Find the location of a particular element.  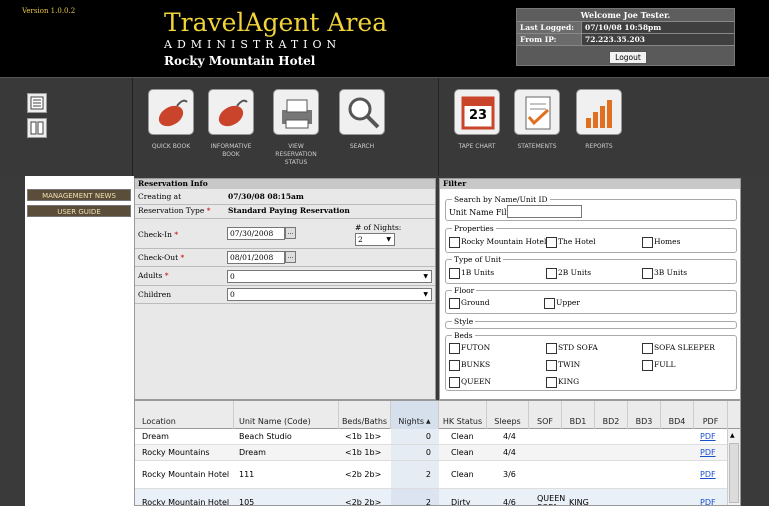

left-nav: MANAGEMENT NEWS USER GUIDE is located at coordinates (79, 341).